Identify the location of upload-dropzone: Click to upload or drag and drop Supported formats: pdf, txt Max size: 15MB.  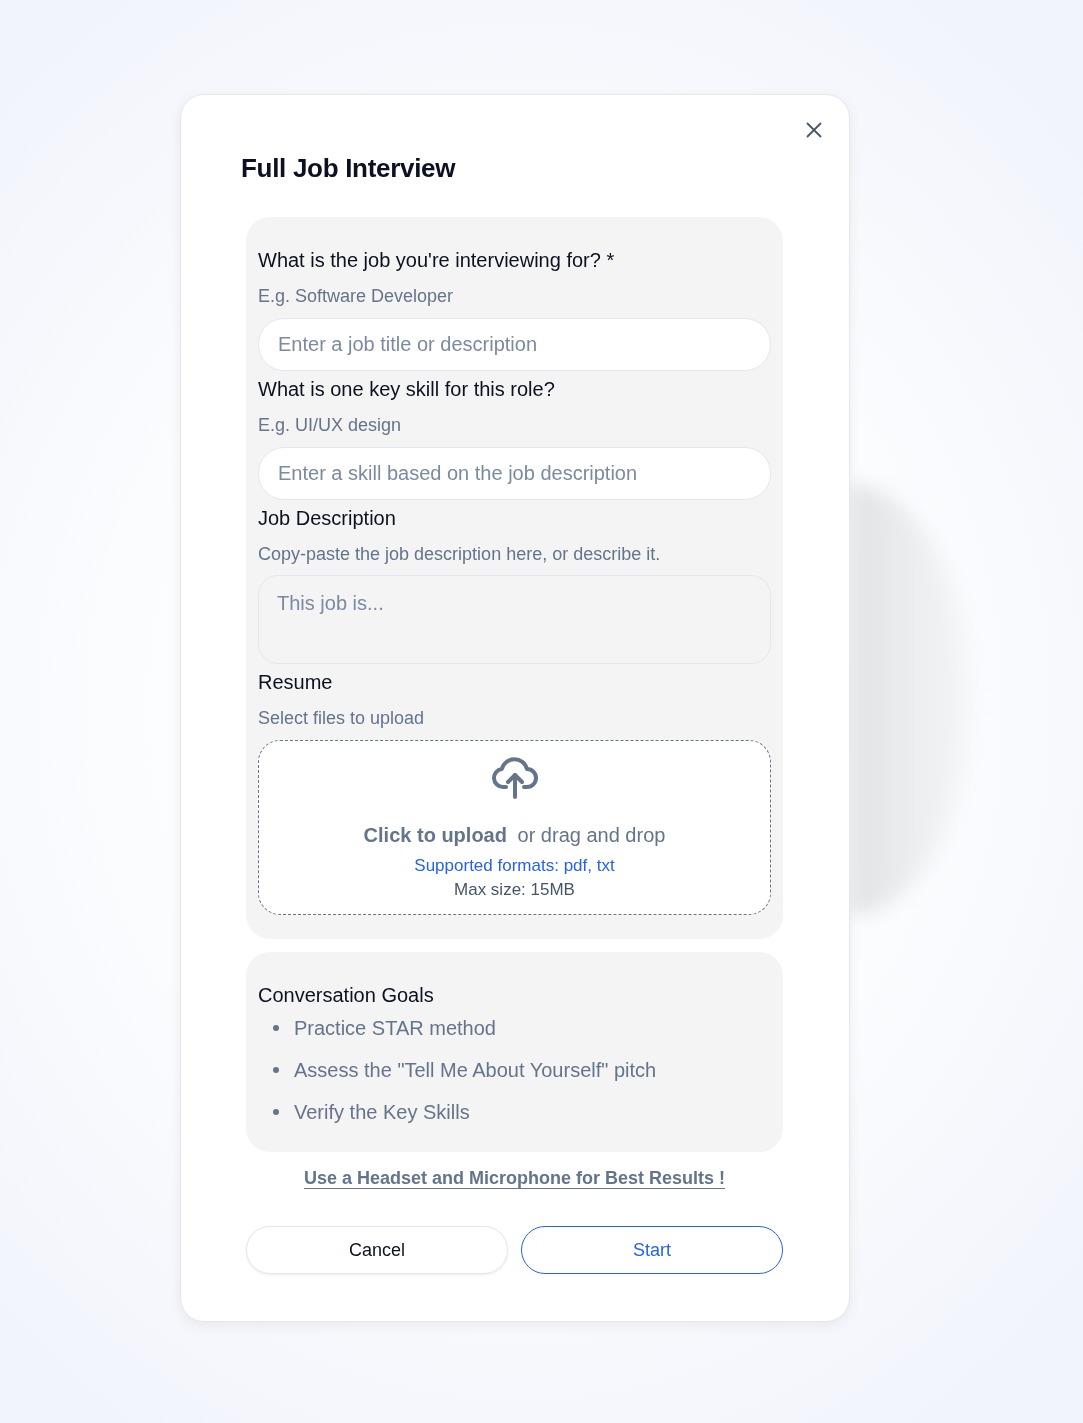
(514, 827).